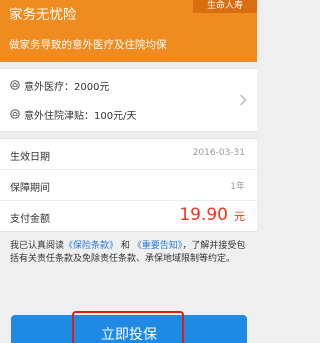  Describe the element at coordinates (37, 246) in the screenshot. I see `agreement-prefix: 我已认真阅读` at that location.